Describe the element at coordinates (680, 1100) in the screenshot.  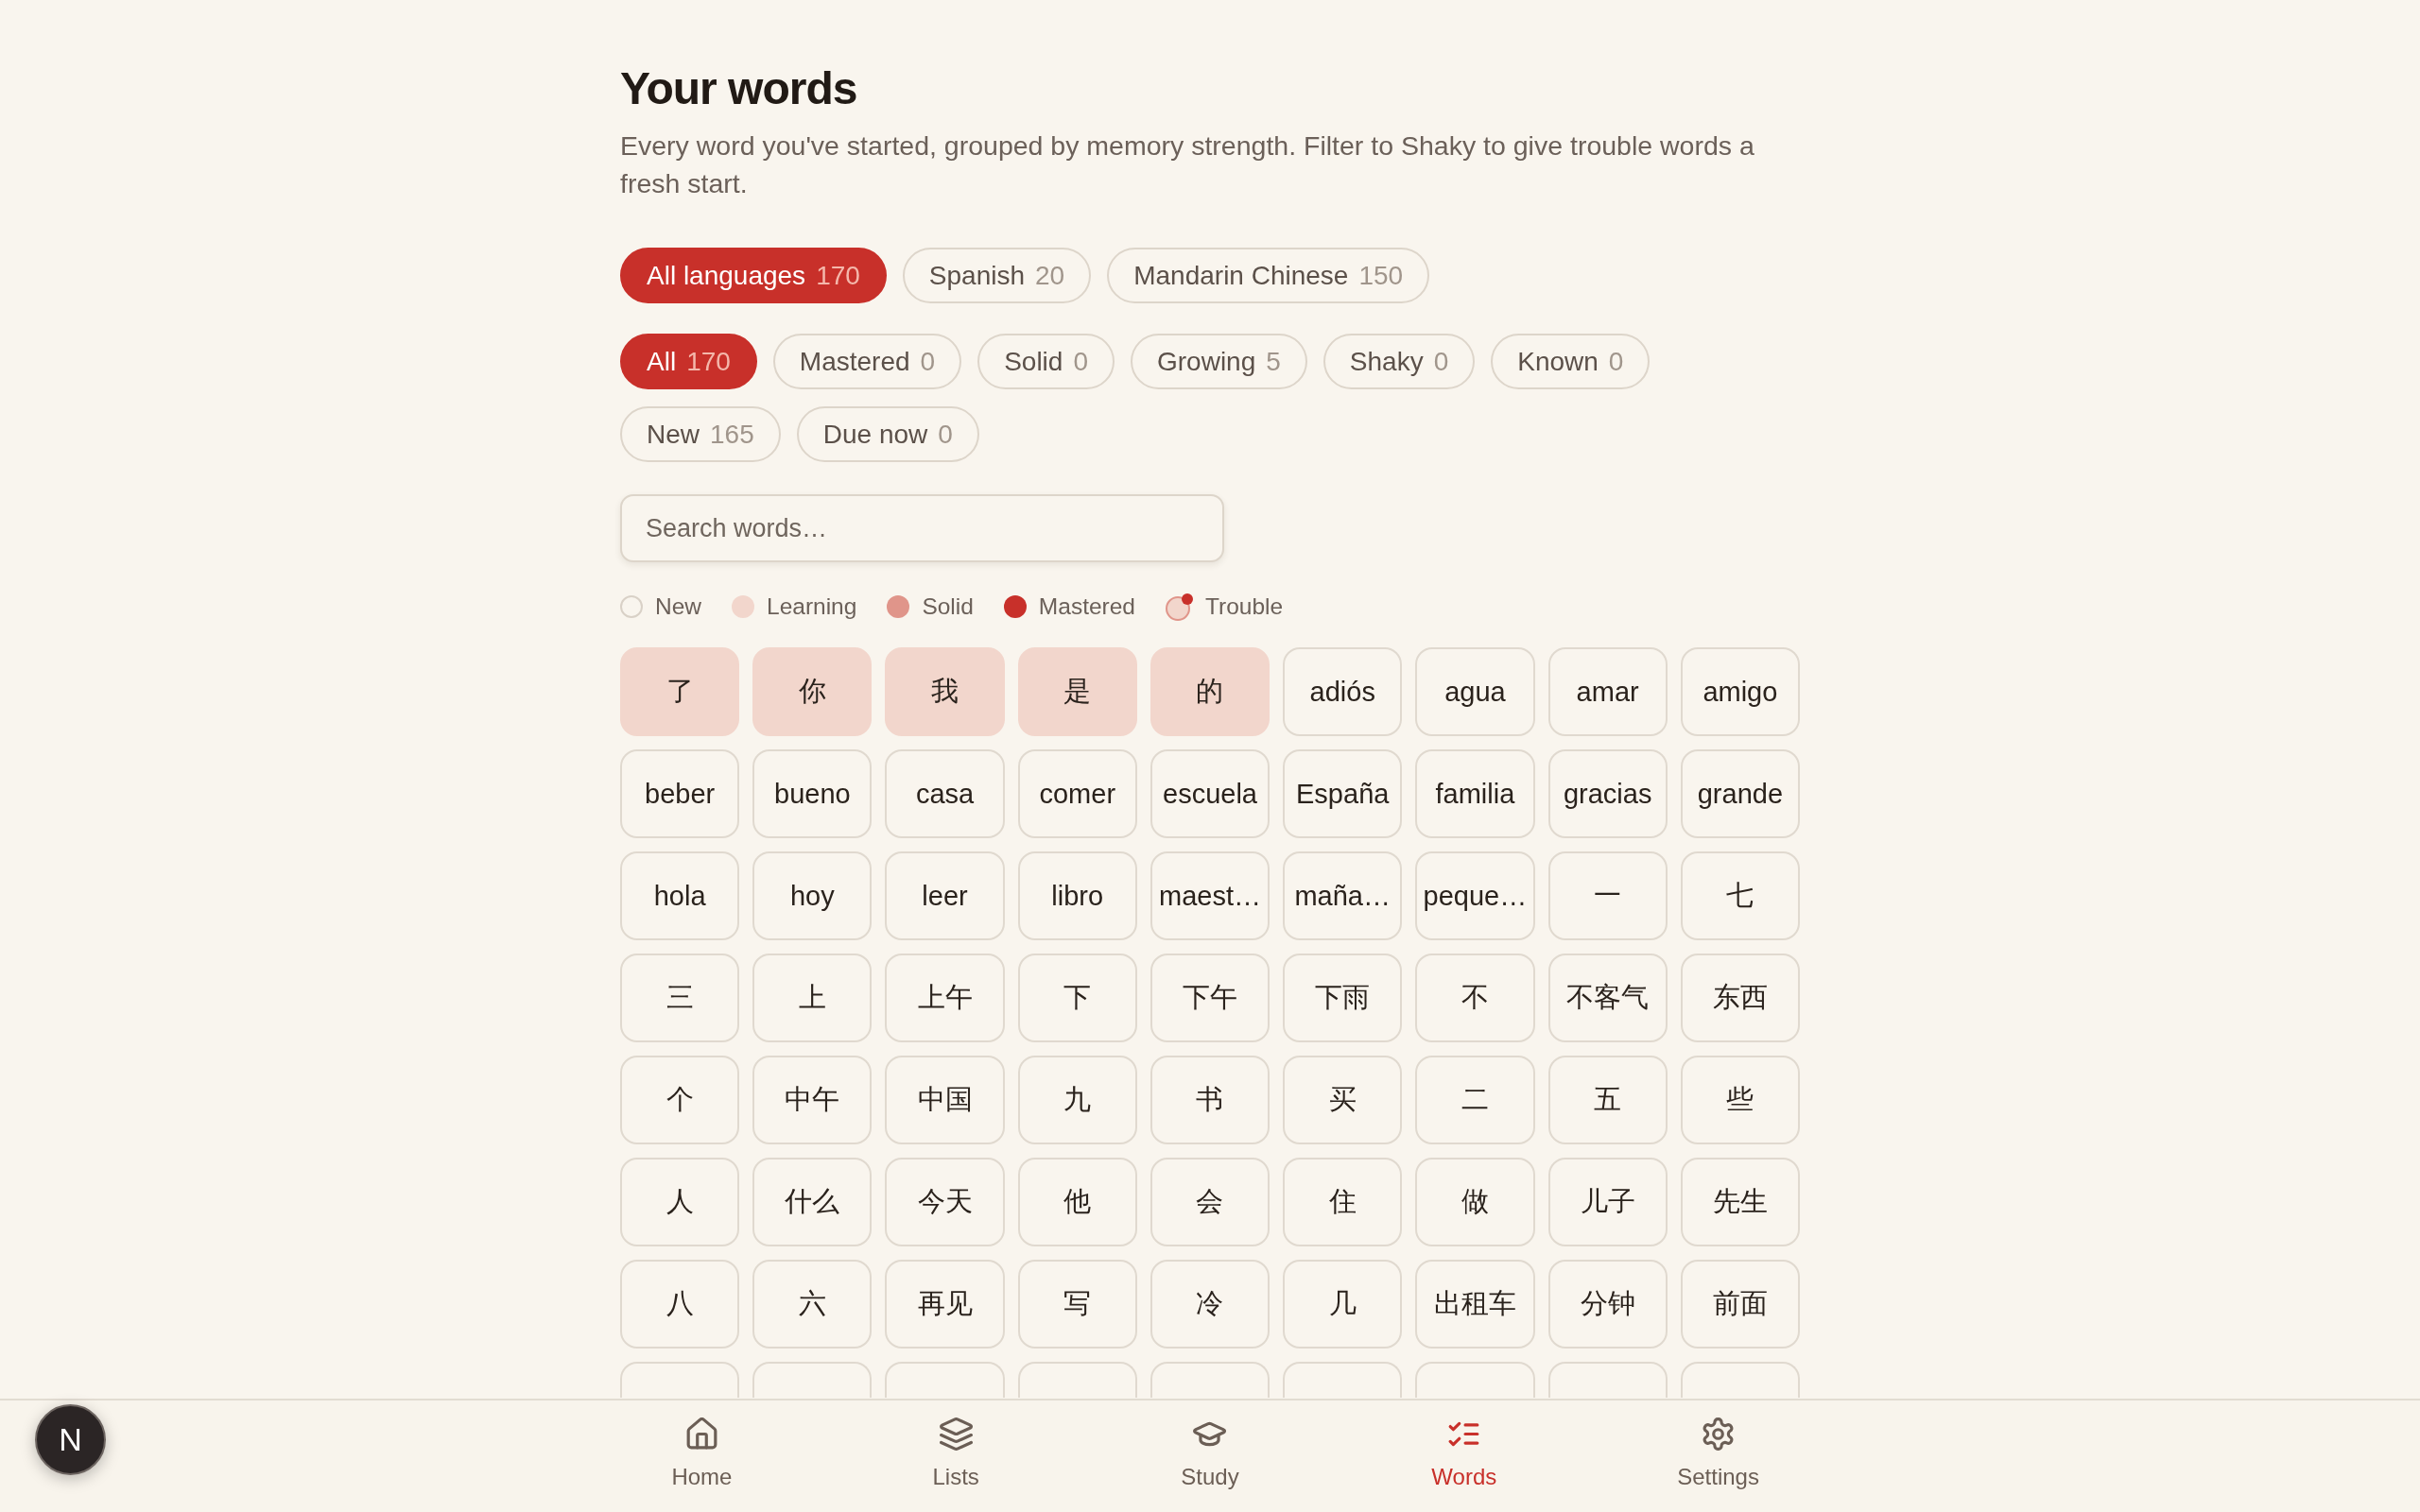
I see `word-tile: 个` at that location.